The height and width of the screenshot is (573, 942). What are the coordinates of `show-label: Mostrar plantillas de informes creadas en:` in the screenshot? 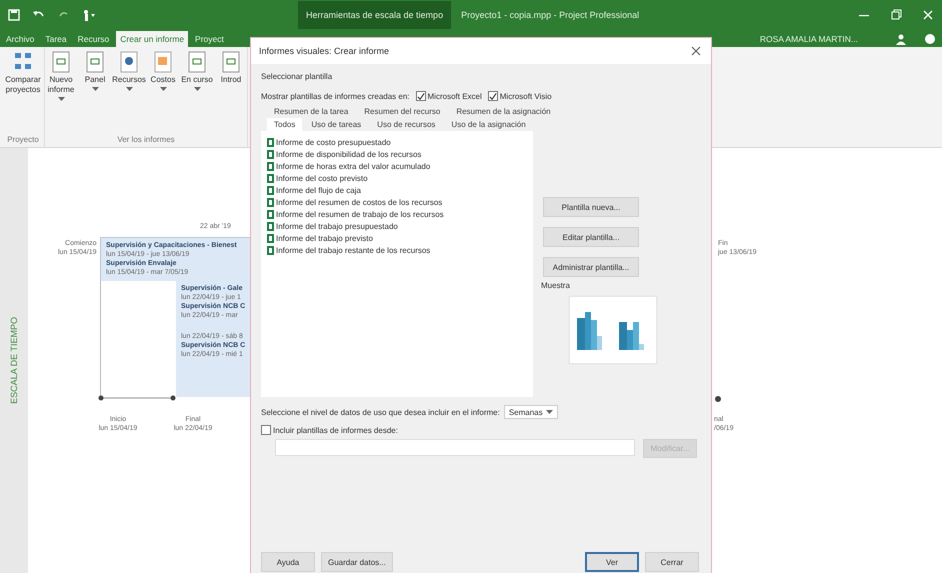 It's located at (335, 96).